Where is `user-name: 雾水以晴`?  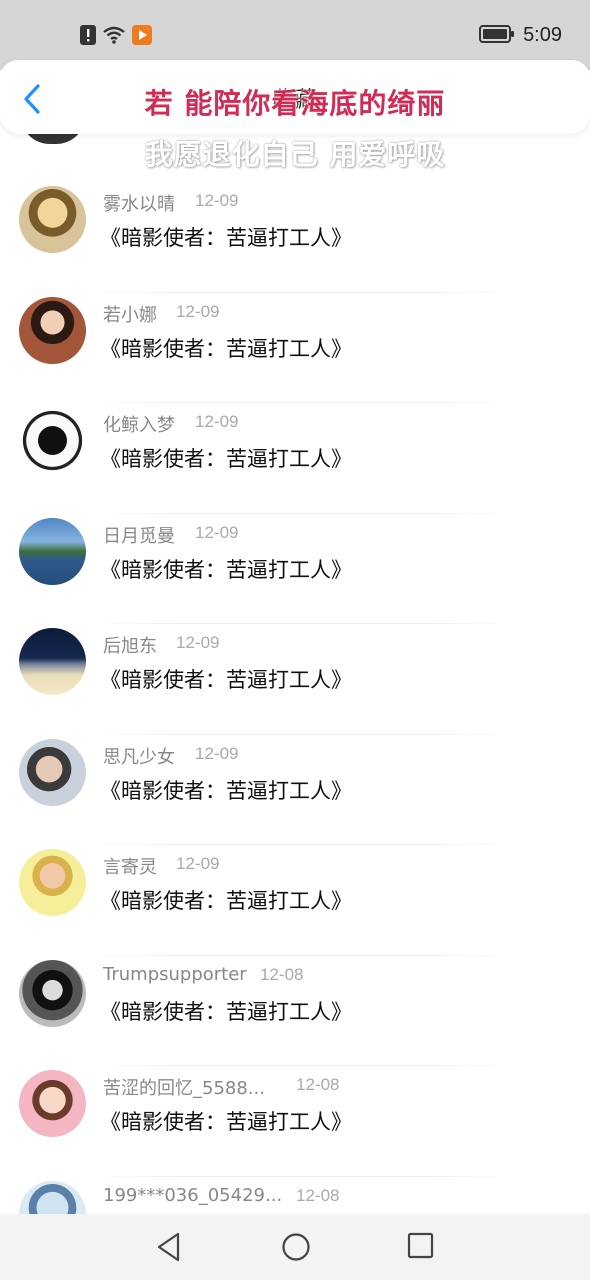 user-name: 雾水以晴 is located at coordinates (139, 204).